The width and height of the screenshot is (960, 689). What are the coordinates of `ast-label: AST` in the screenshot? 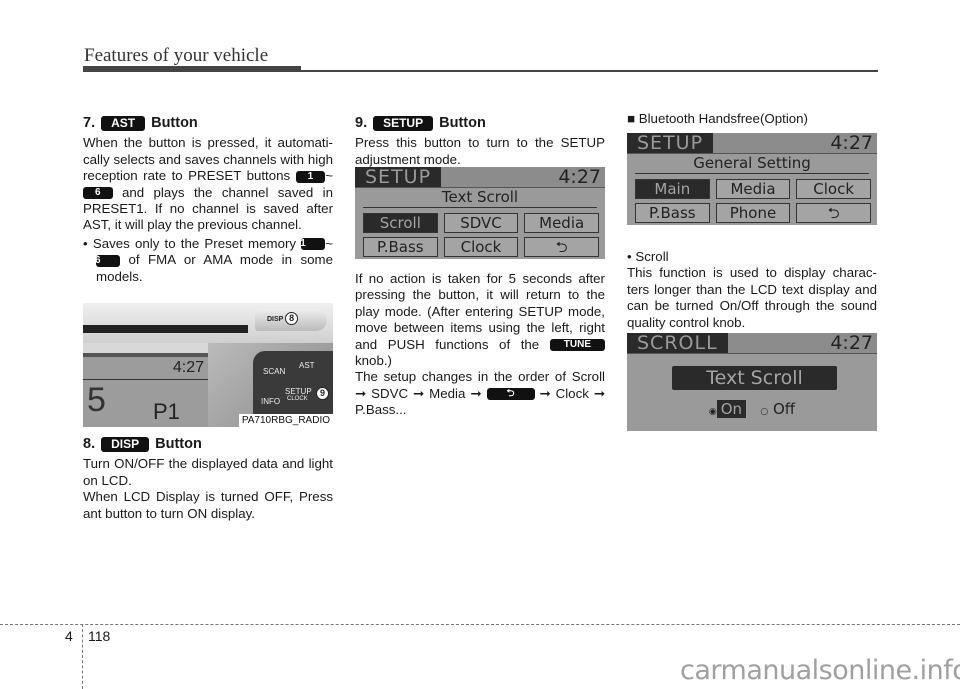 It's located at (307, 365).